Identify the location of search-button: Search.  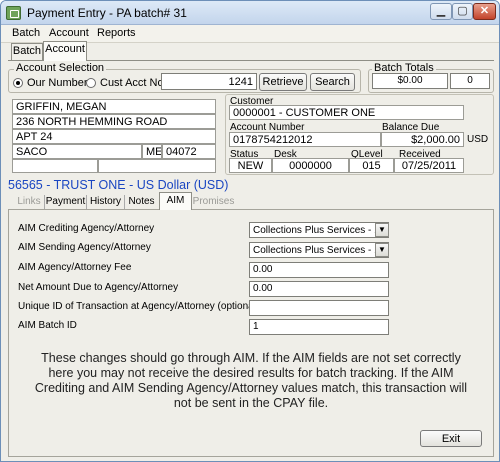
(332, 82).